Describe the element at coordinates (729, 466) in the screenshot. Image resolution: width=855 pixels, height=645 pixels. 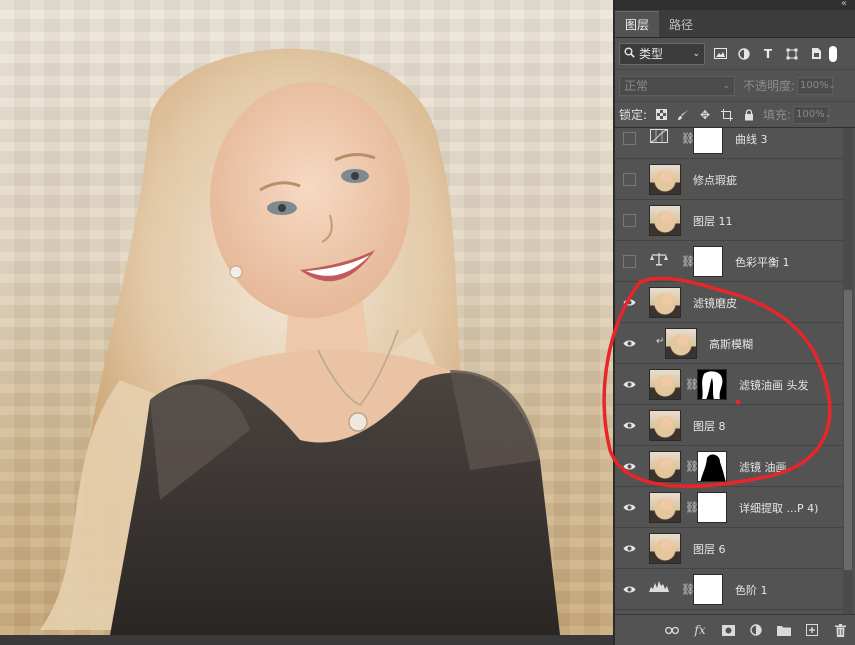
I see `layer-row: ⛓ 滤镜 油画` at that location.